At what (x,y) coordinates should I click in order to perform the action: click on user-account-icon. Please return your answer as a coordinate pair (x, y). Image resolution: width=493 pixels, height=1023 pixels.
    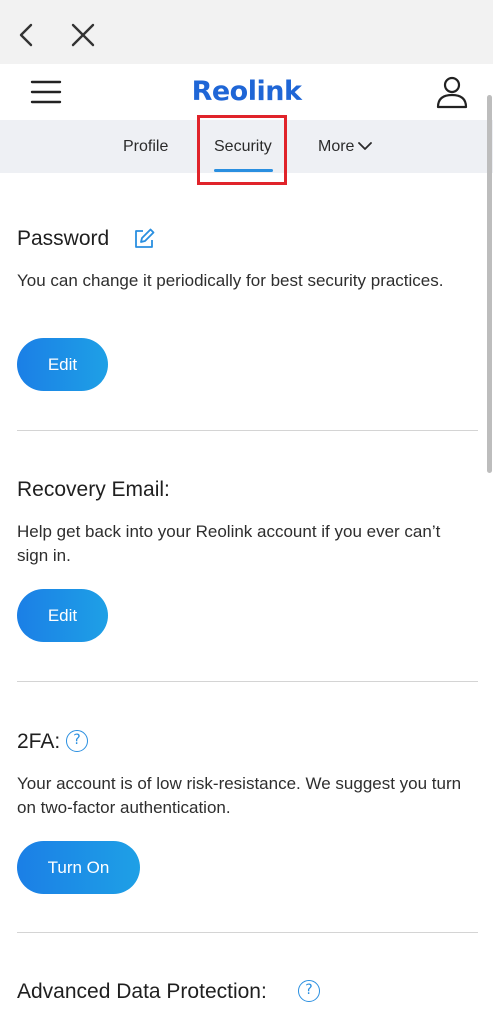
    Looking at the image, I should click on (452, 92).